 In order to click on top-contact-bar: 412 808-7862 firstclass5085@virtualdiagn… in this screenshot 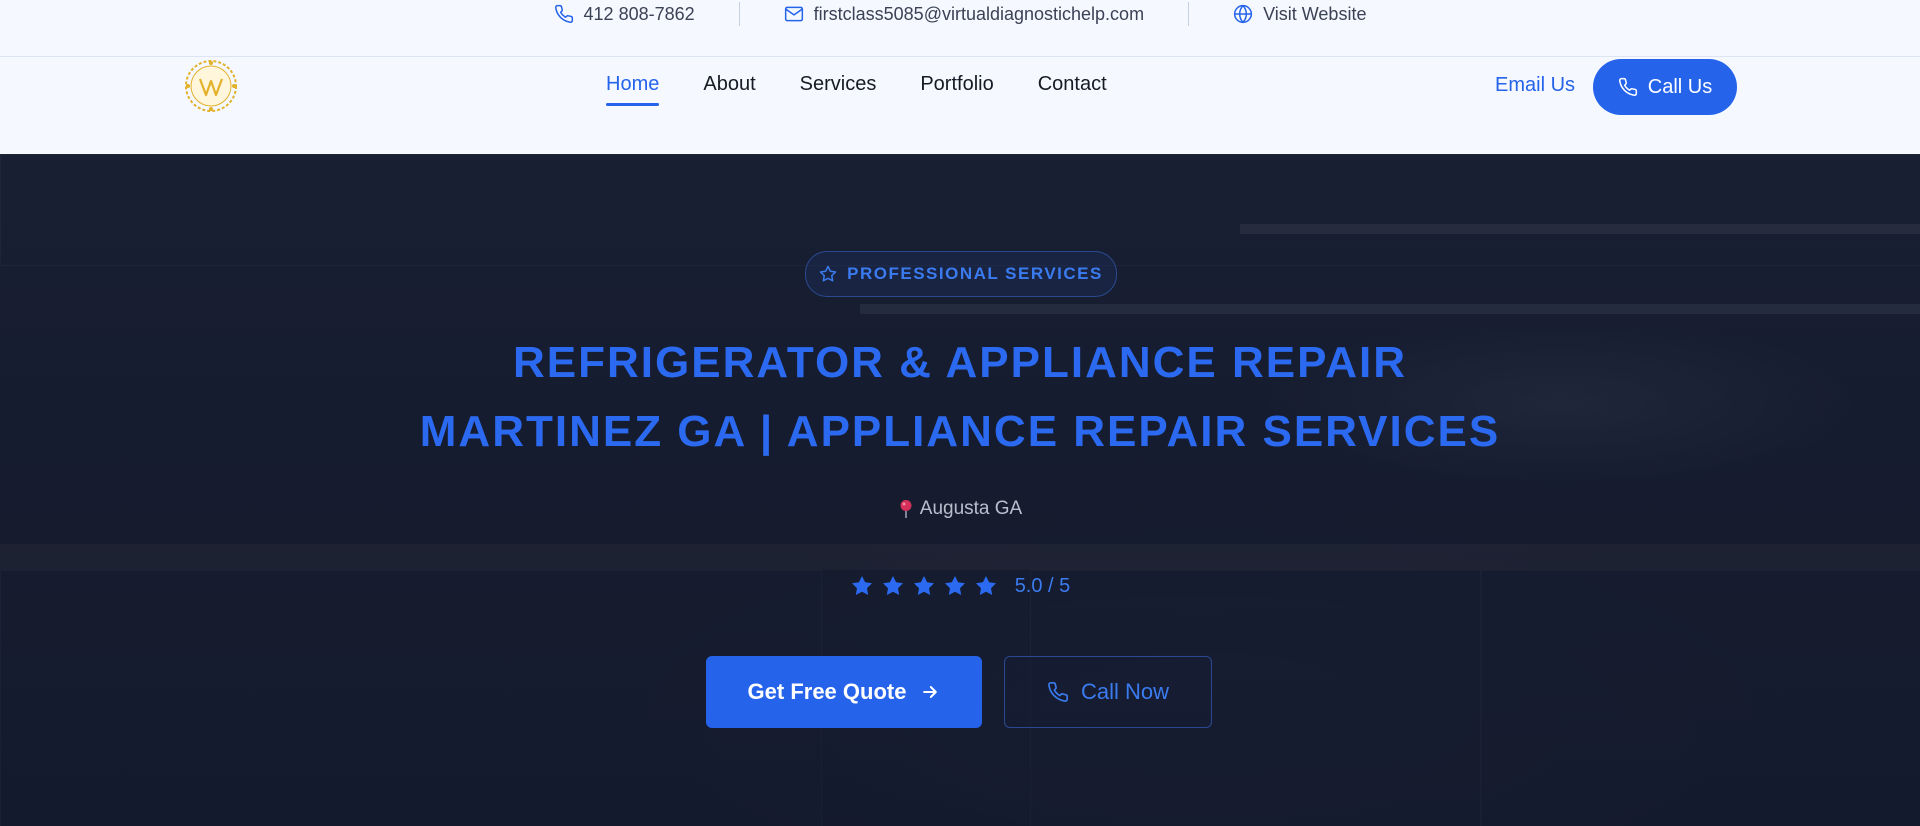, I will do `click(960, 28)`.